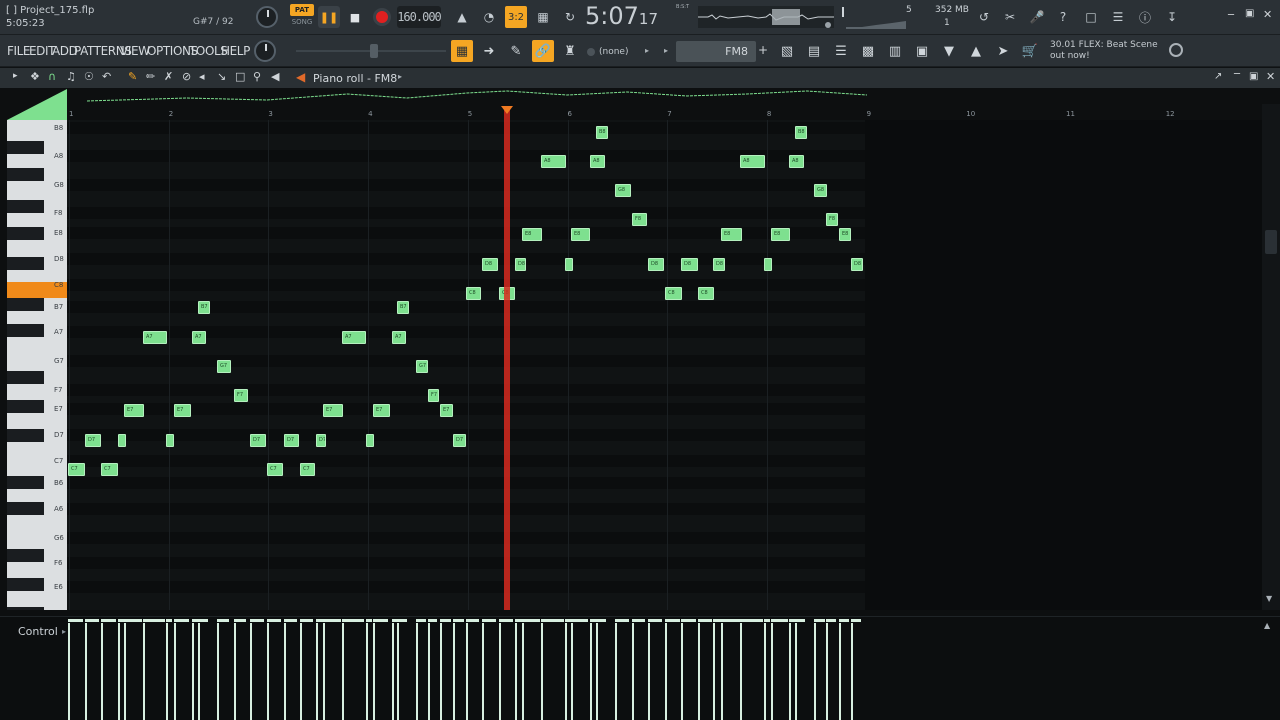  I want to click on menu-circle-icon: ☉, so click(89, 76).